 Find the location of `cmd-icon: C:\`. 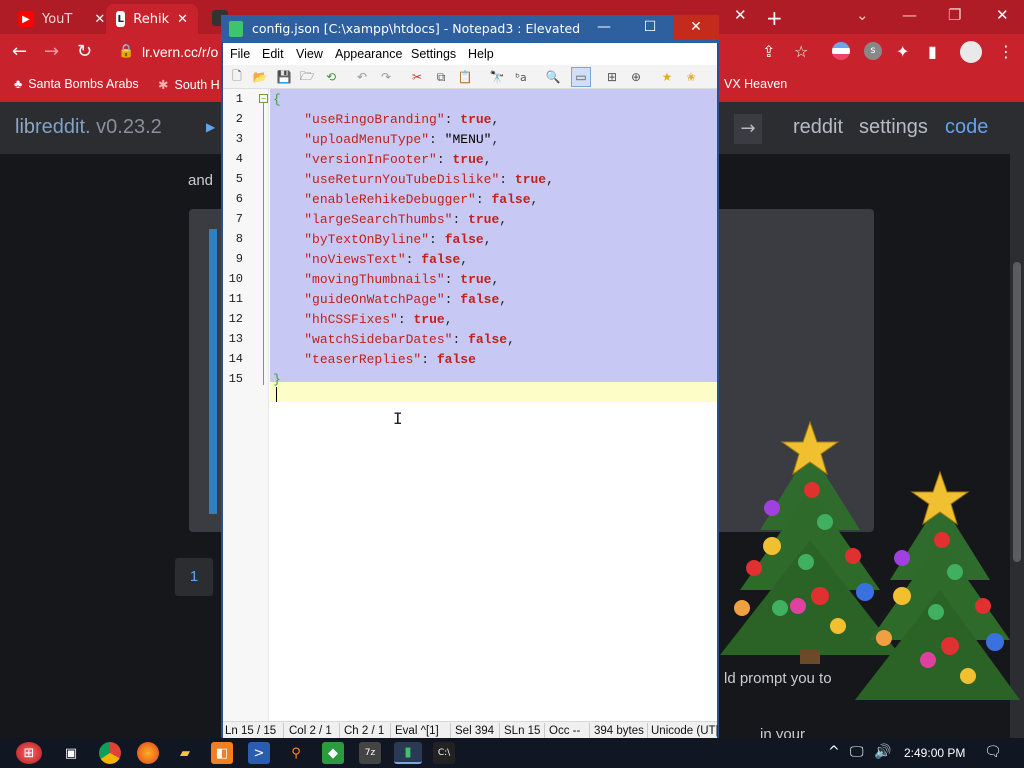

cmd-icon: C:\ is located at coordinates (444, 753).